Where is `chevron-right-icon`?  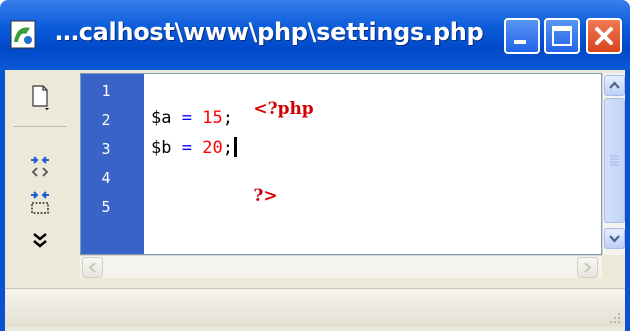 chevron-right-icon is located at coordinates (588, 267).